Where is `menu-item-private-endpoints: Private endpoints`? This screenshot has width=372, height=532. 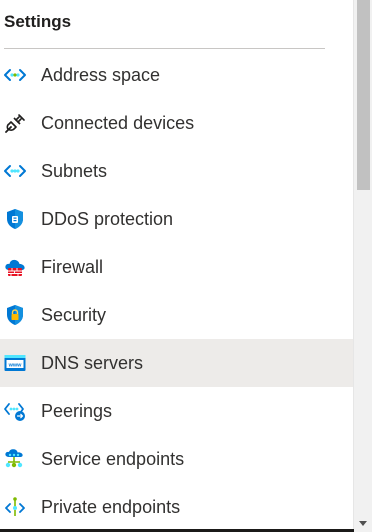 menu-item-private-endpoints: Private endpoints is located at coordinates (177, 507).